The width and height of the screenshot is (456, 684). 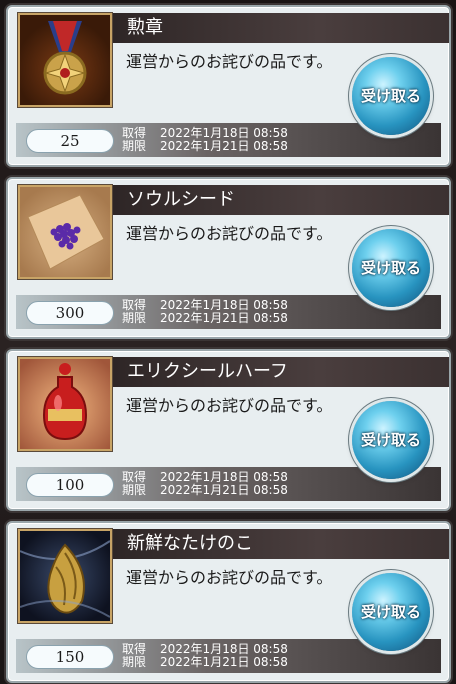 I want to click on quantity-badge: 100, so click(x=70, y=485).